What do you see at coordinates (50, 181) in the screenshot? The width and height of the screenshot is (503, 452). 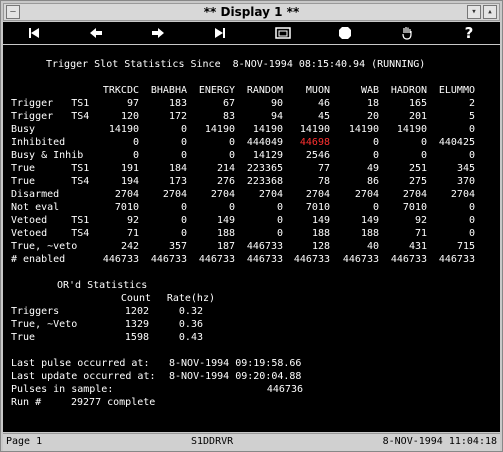 I see `row-label: True TS4` at bounding box center [50, 181].